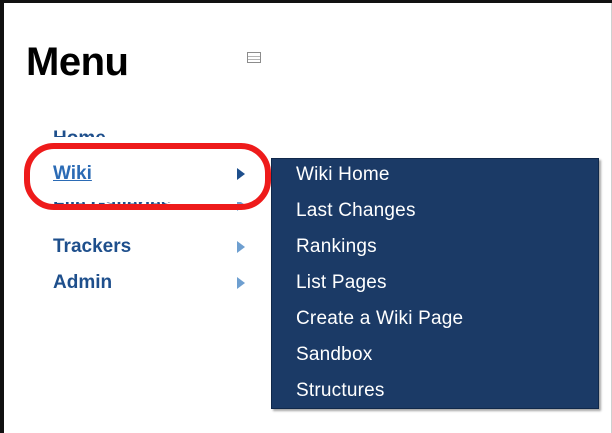 Image resolution: width=612 pixels, height=433 pixels. Describe the element at coordinates (343, 175) in the screenshot. I see `submenu-item-wiki-home: Wiki Home` at that location.